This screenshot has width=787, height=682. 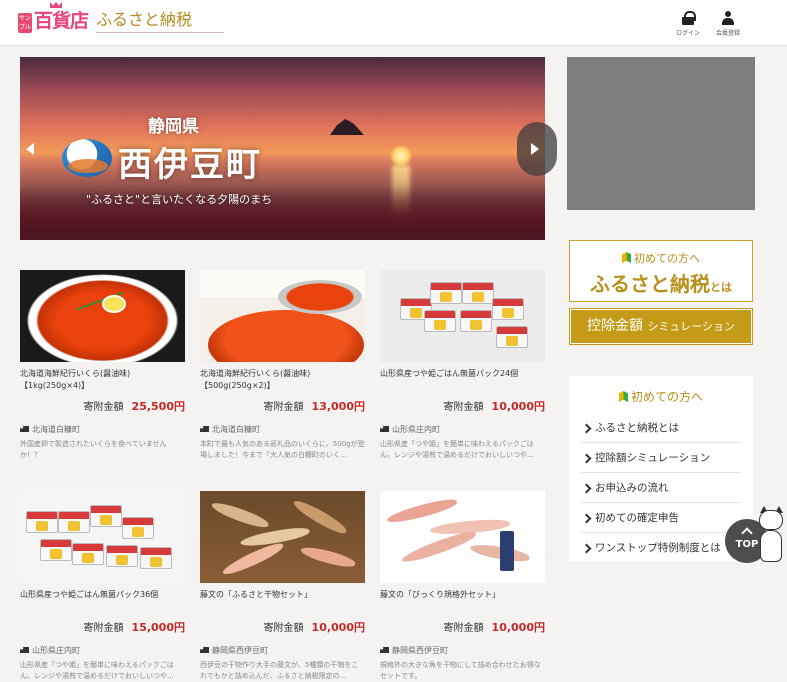 What do you see at coordinates (282, 381) in the screenshot?
I see `product-name: 北海道海鮮紀行いくら(醤油味)【500g(250g×2)】` at bounding box center [282, 381].